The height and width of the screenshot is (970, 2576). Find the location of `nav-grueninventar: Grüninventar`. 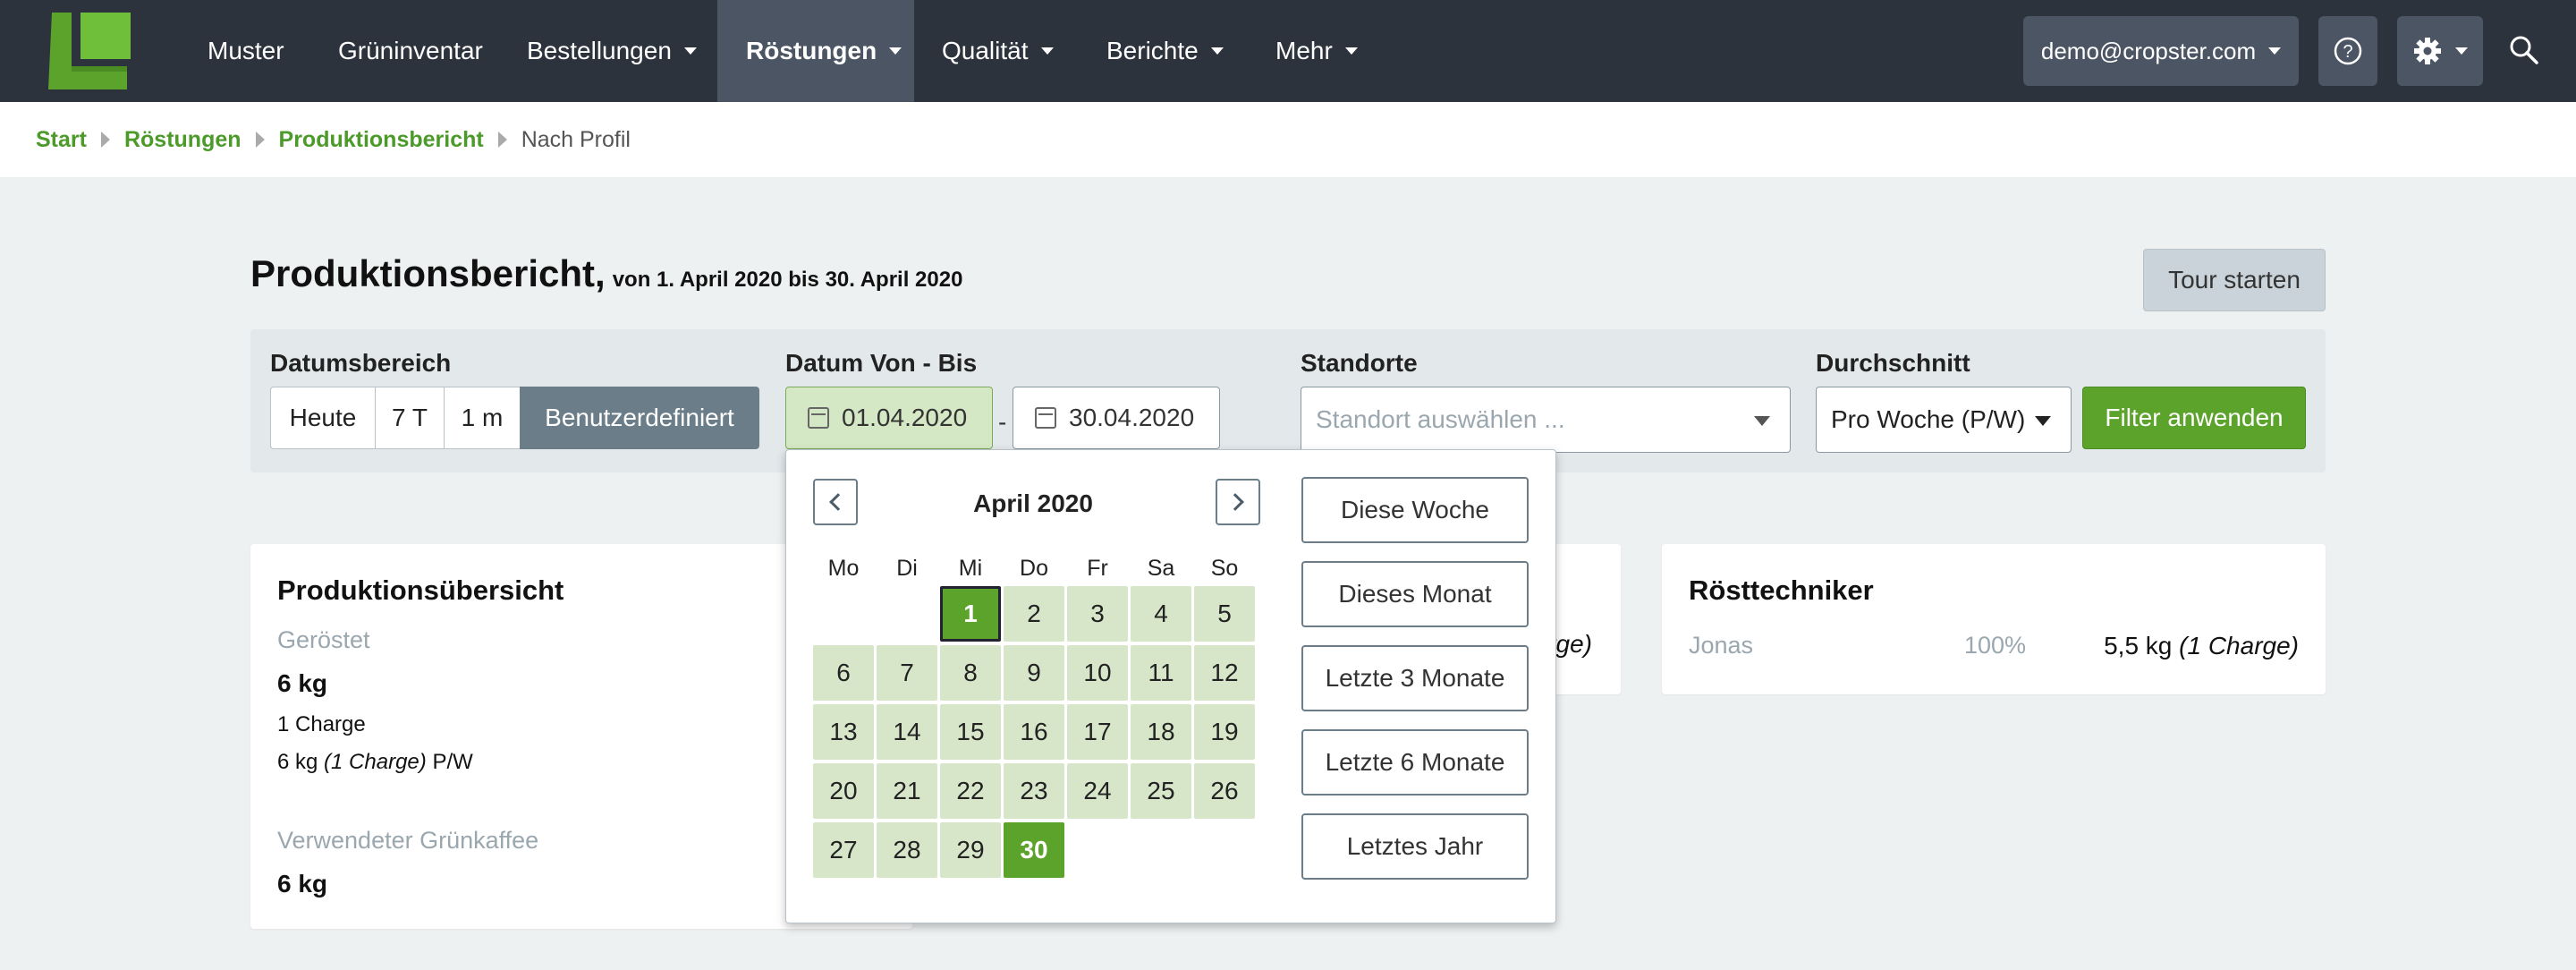

nav-grueninventar: Grüninventar is located at coordinates (410, 51).